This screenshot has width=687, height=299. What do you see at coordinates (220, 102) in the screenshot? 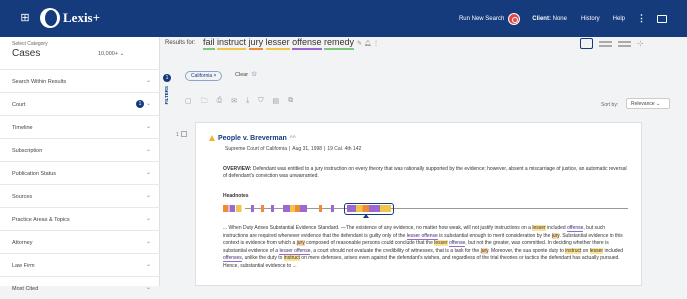
I see `print-icon: ⎙` at bounding box center [220, 102].